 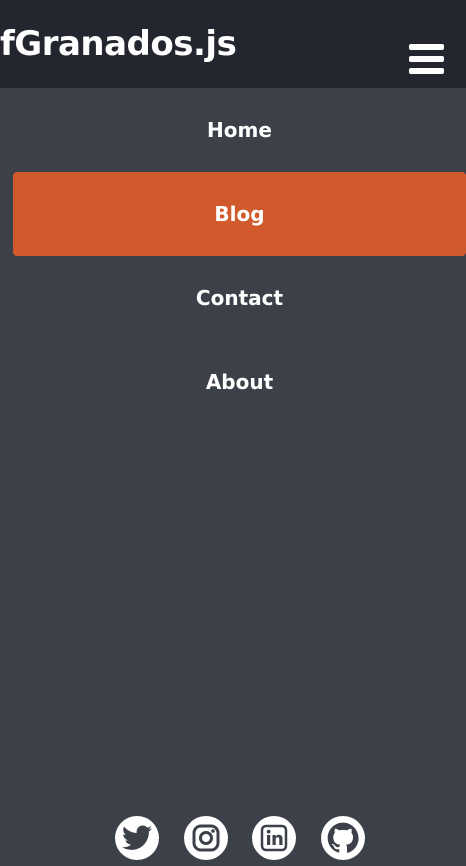 I want to click on nav-item-label: Contact, so click(x=239, y=298).